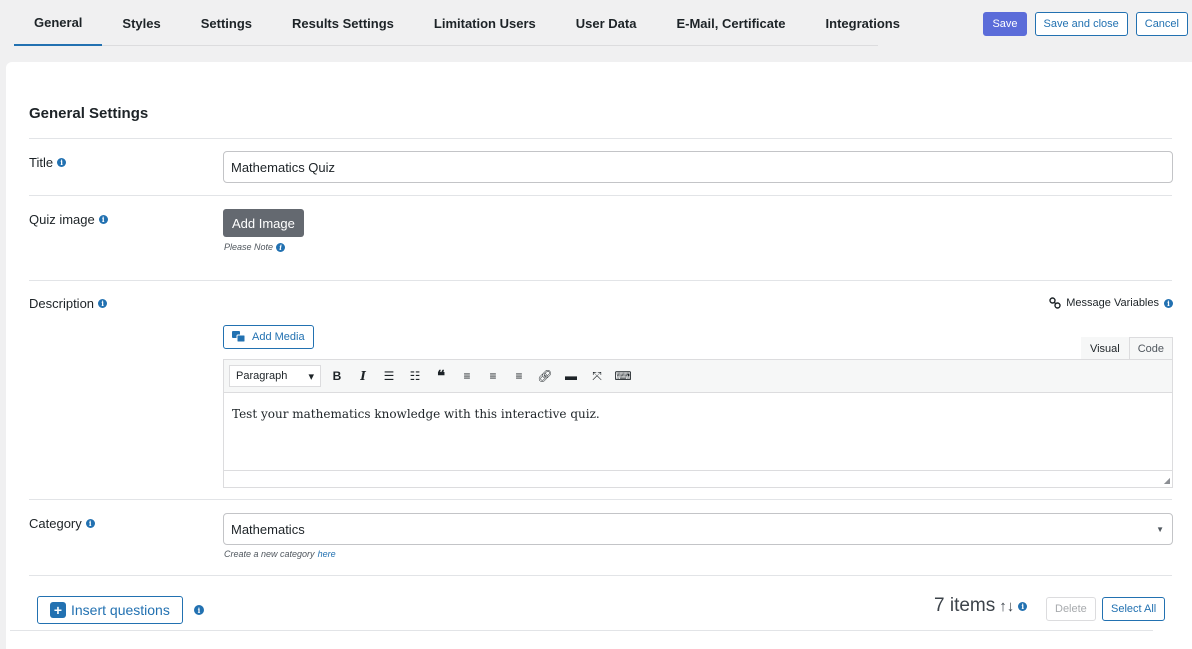 This screenshot has height=649, width=1192. Describe the element at coordinates (1161, 24) in the screenshot. I see `cancel-button: Cancel` at that location.